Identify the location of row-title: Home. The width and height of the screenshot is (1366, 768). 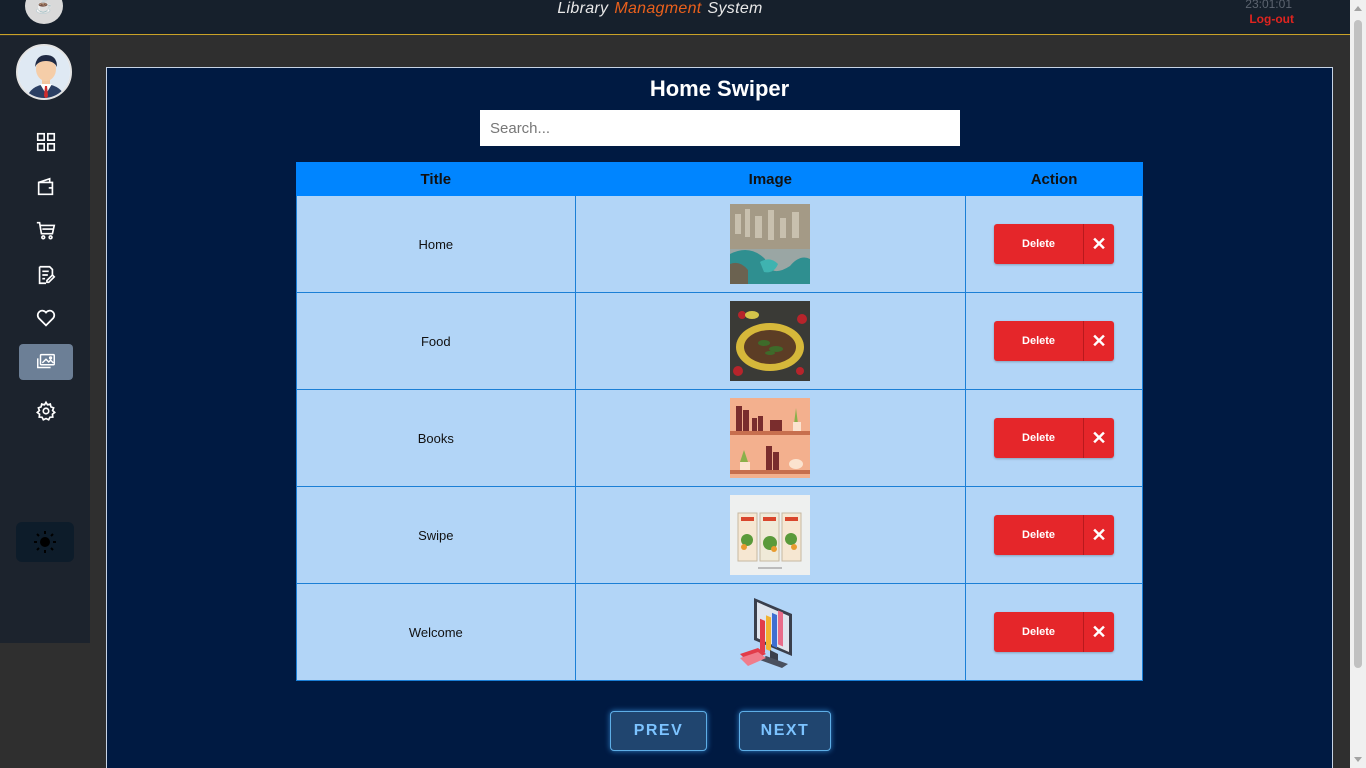
(436, 244).